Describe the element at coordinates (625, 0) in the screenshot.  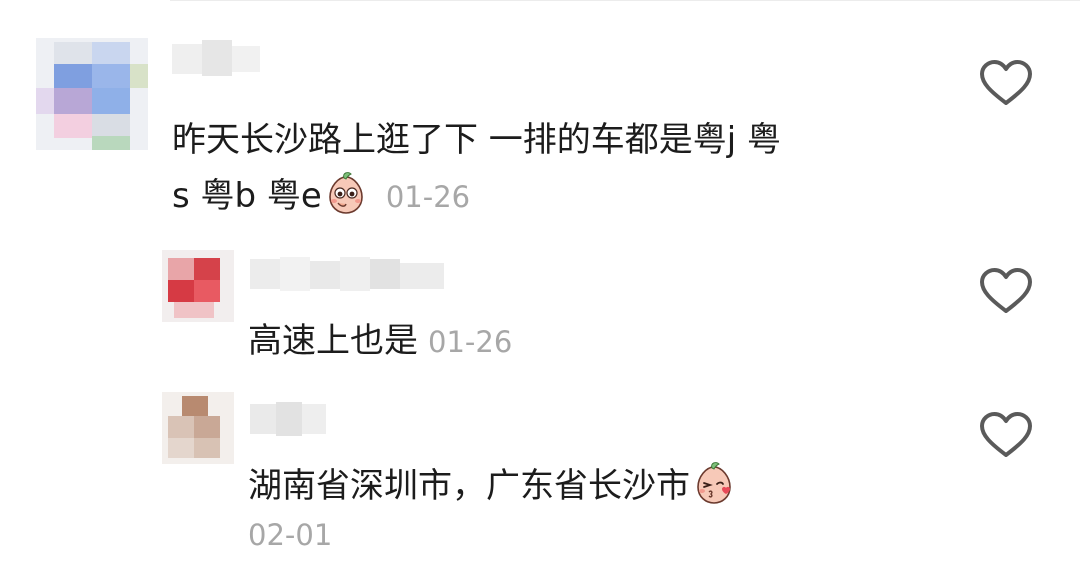
I see `separator-line` at that location.